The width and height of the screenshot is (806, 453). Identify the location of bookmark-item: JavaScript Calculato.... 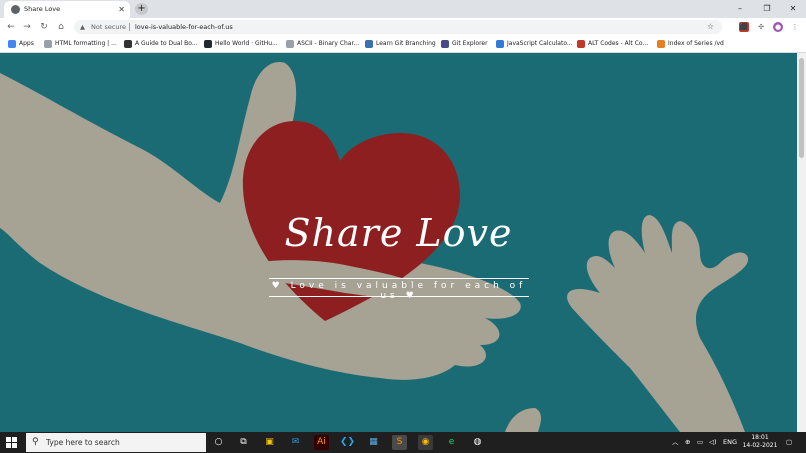
(534, 44).